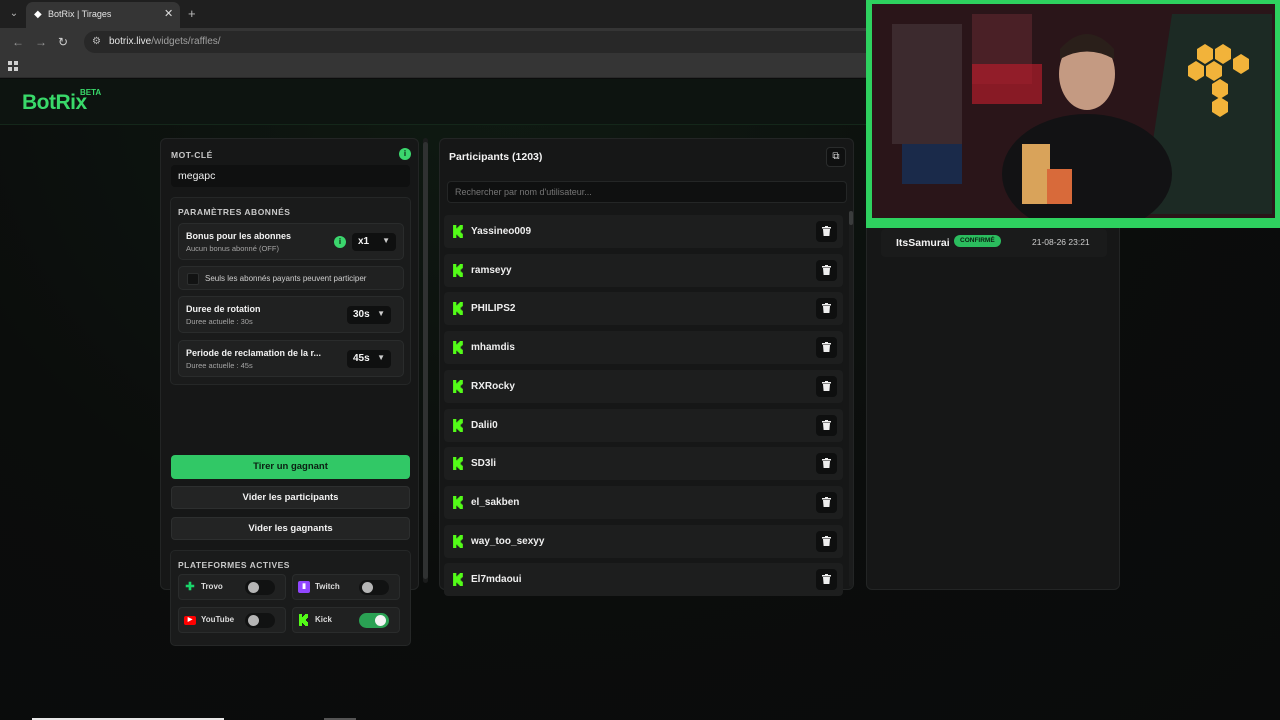 The image size is (1280, 720). What do you see at coordinates (346, 620) in the screenshot?
I see `platform-kick: Kick` at bounding box center [346, 620].